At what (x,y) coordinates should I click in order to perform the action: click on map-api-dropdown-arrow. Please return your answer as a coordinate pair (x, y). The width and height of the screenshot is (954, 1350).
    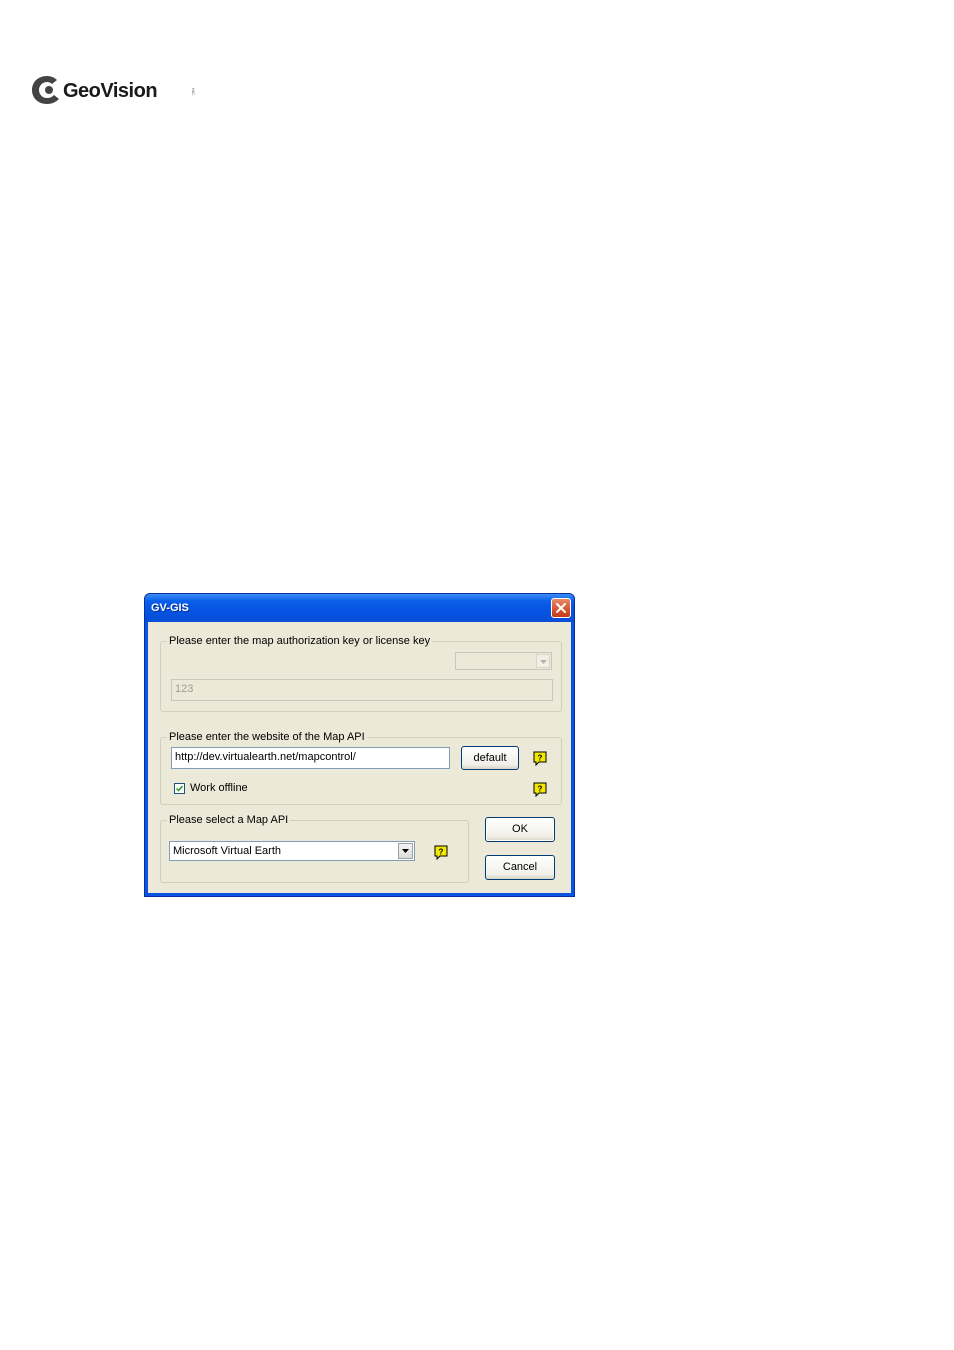
    Looking at the image, I should click on (405, 851).